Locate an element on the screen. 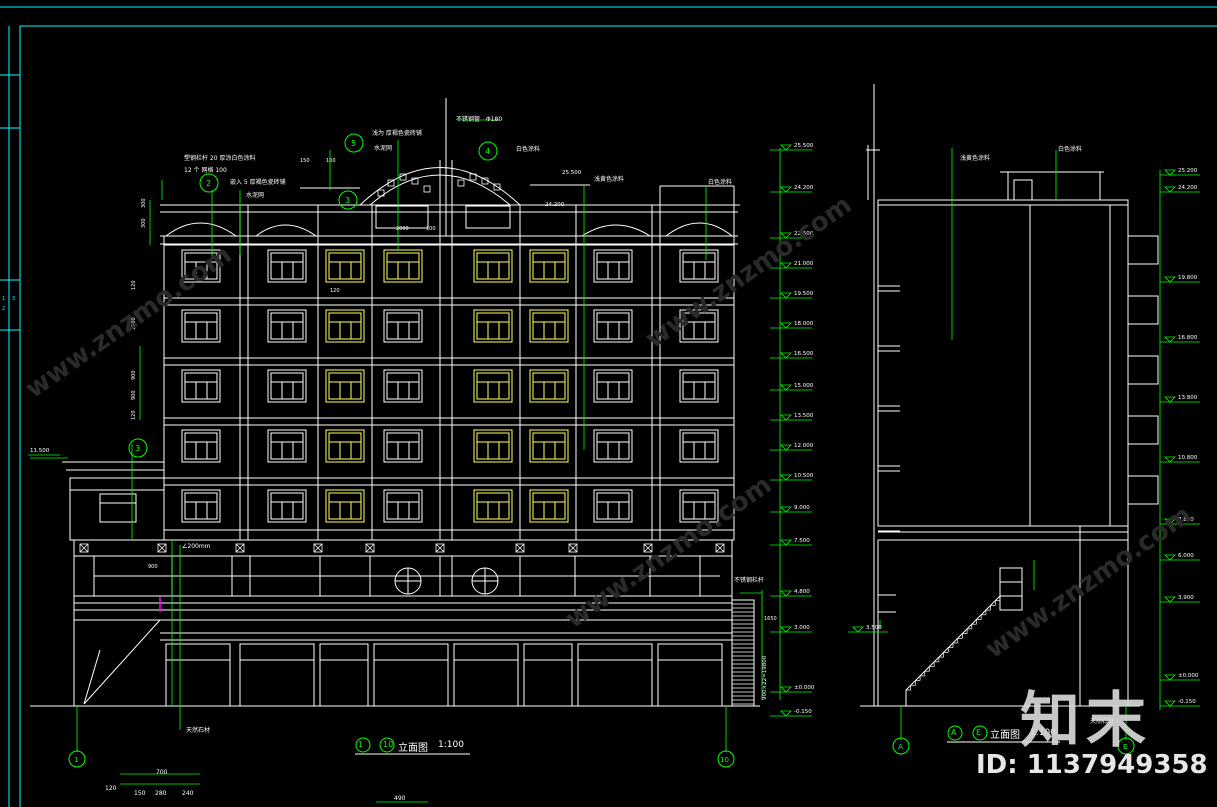 The image size is (1217, 807). annotation-label: ∠200mm is located at coordinates (196, 546).